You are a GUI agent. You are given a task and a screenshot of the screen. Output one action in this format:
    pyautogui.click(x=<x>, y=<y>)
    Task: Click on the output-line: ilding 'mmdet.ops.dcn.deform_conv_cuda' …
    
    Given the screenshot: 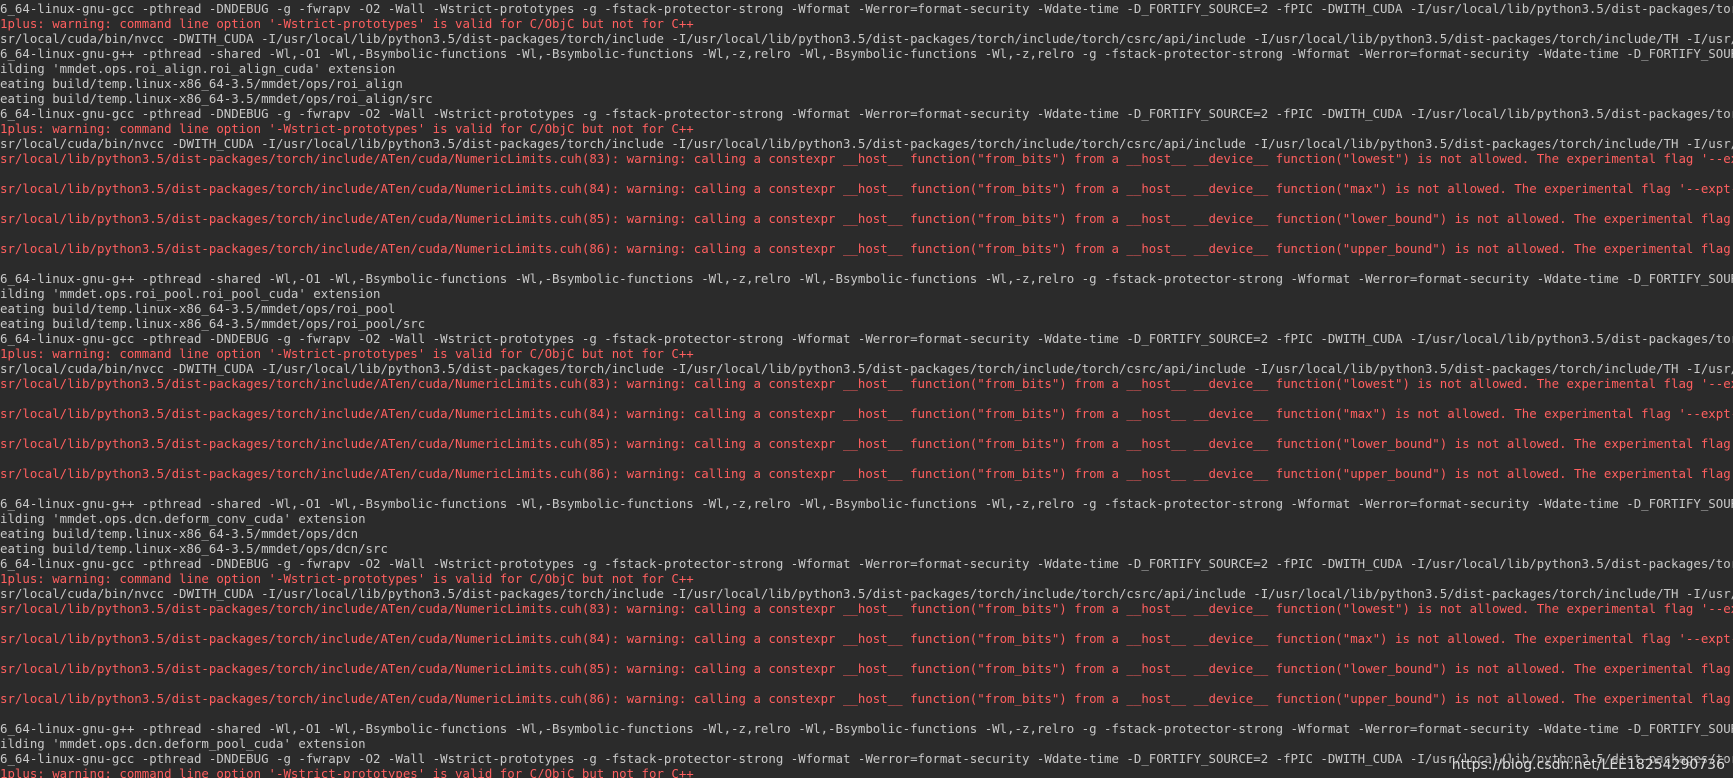 What is the action you would take?
    pyautogui.click(x=183, y=518)
    